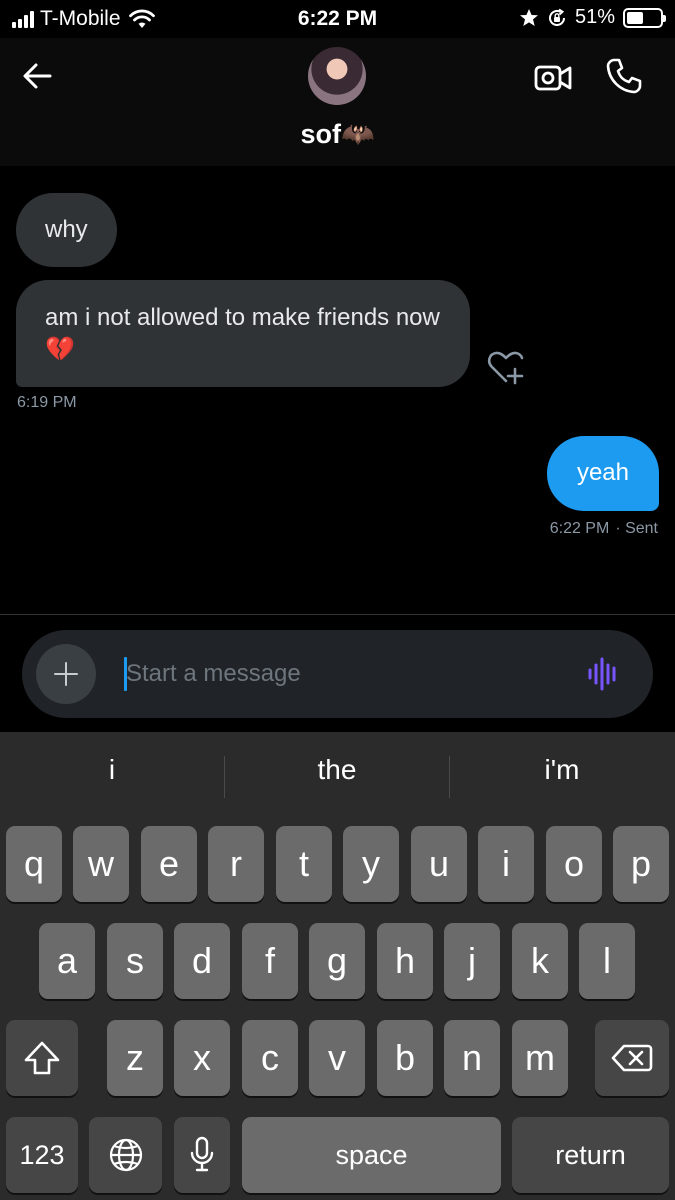  I want to click on key-y: y, so click(371, 864).